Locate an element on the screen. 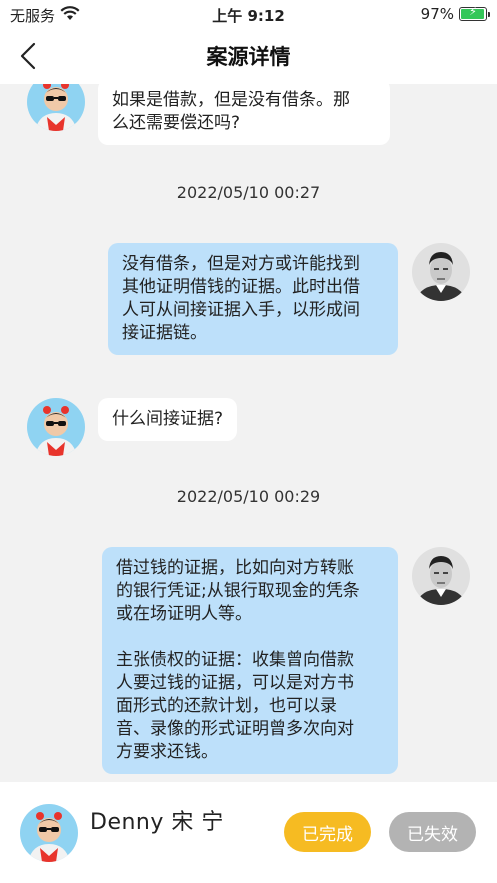 The height and width of the screenshot is (883, 497). case-footer: Denny 宋 宁 已完成 已失效 is located at coordinates (248, 832).